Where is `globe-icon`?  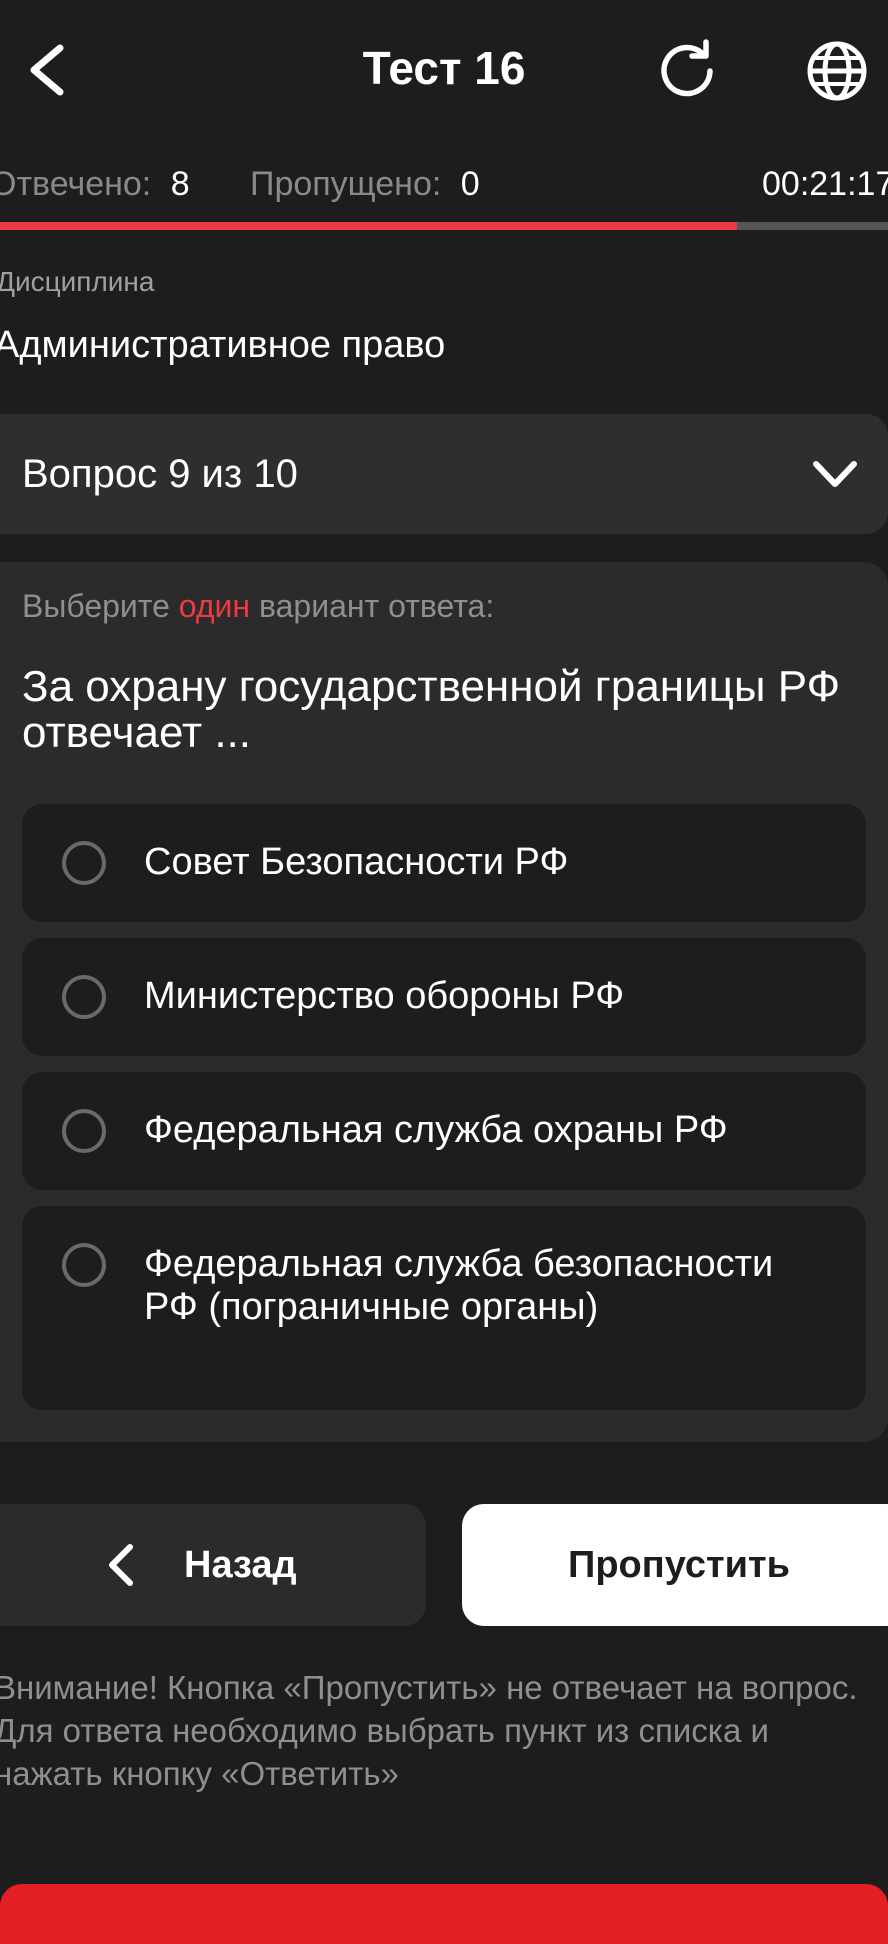 globe-icon is located at coordinates (837, 71).